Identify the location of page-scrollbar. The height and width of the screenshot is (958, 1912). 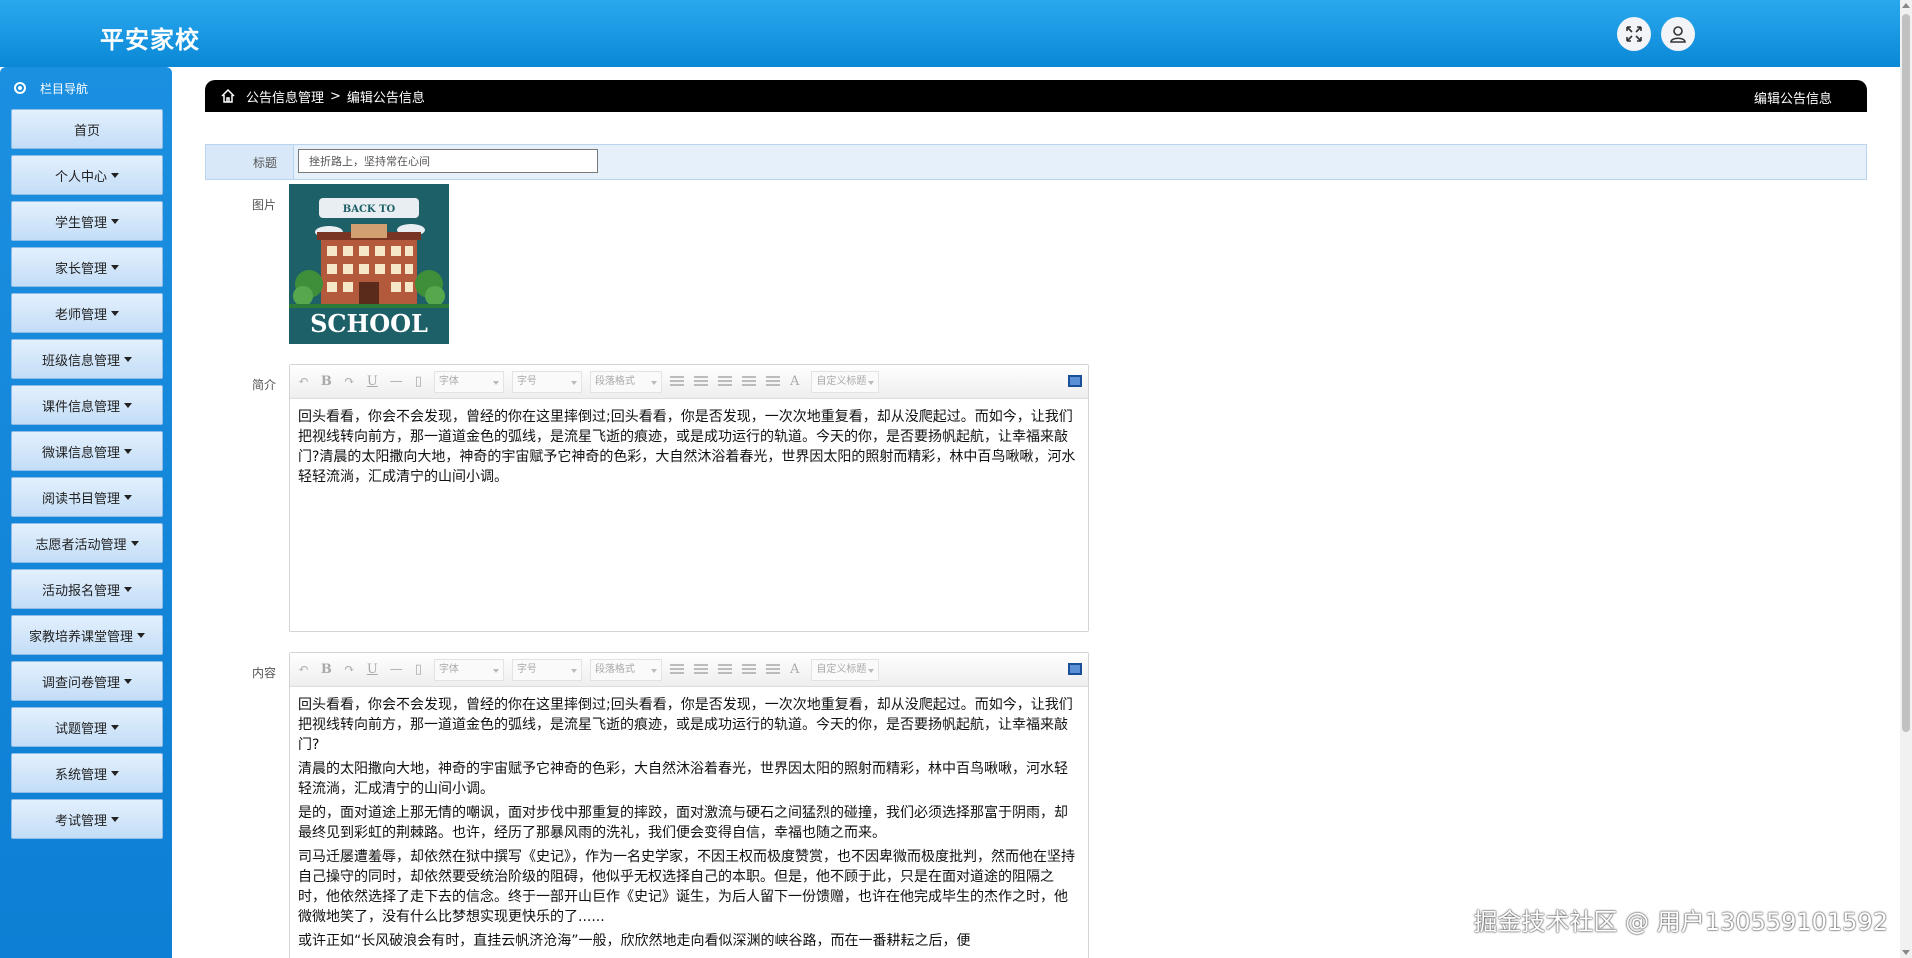
(1906, 479).